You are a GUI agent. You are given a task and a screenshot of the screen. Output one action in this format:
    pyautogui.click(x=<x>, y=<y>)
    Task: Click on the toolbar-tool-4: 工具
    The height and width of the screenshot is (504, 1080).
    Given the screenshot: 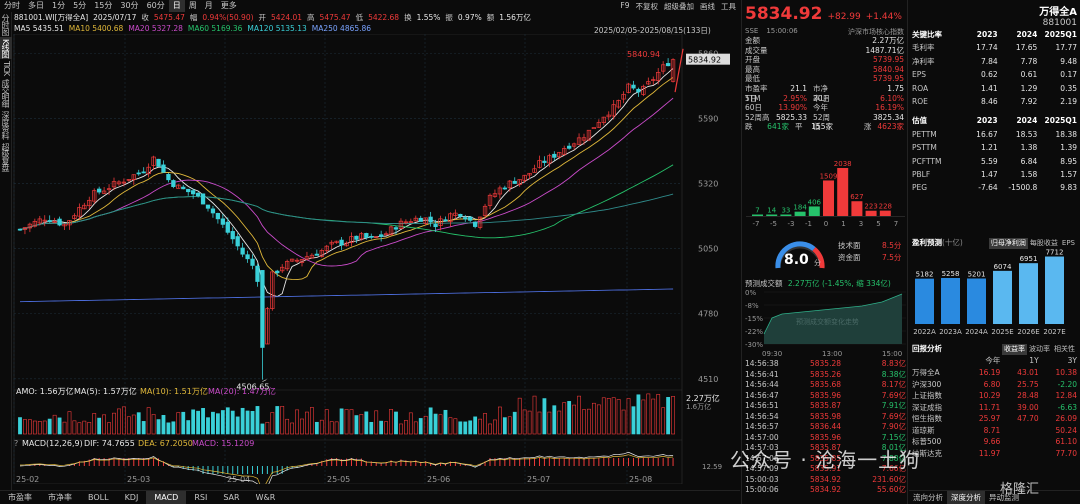 What is the action you would take?
    pyautogui.click(x=728, y=6)
    